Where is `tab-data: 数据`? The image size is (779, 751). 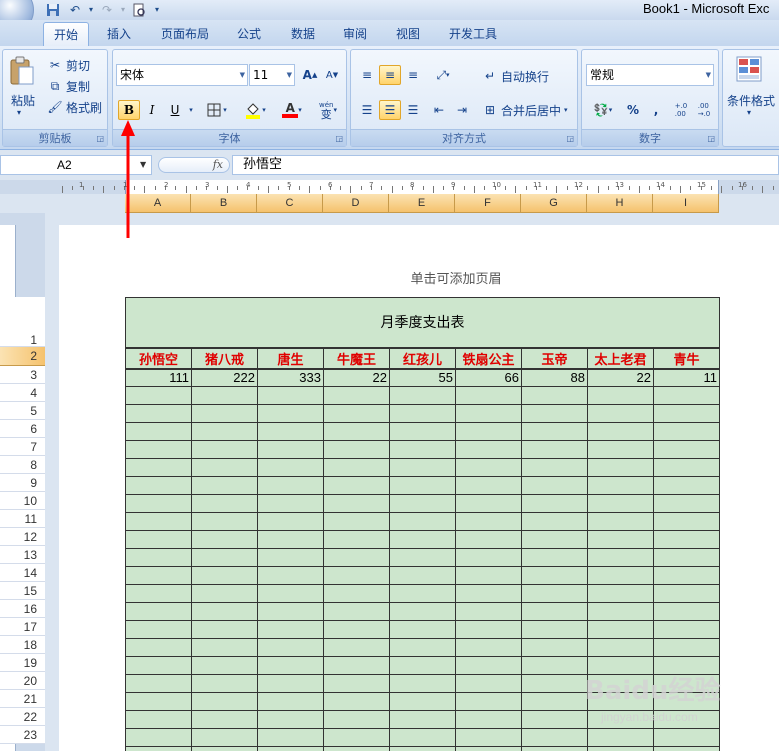 tab-data: 数据 is located at coordinates (303, 34).